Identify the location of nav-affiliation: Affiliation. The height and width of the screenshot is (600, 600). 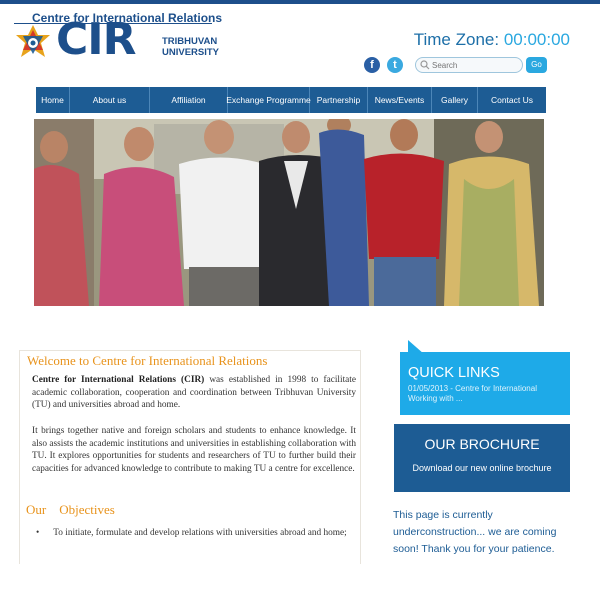
(189, 100).